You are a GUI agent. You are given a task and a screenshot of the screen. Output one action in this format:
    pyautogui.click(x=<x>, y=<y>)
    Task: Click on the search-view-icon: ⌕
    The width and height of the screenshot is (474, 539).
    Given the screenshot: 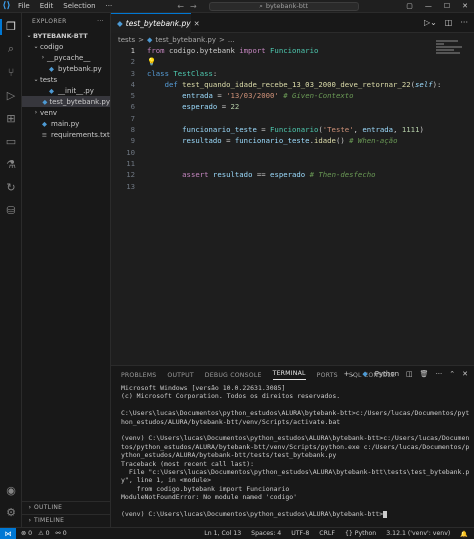 What is the action you would take?
    pyautogui.click(x=11, y=49)
    